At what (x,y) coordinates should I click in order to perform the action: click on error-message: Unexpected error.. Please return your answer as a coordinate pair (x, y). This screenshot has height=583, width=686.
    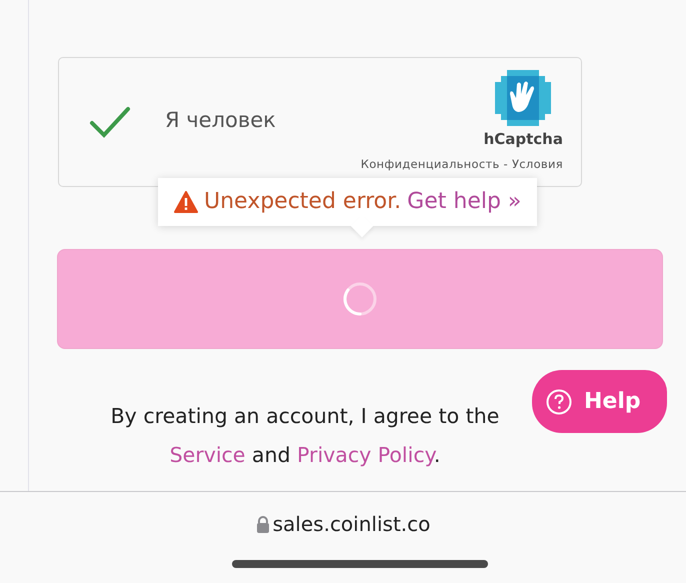
    Looking at the image, I should click on (303, 201).